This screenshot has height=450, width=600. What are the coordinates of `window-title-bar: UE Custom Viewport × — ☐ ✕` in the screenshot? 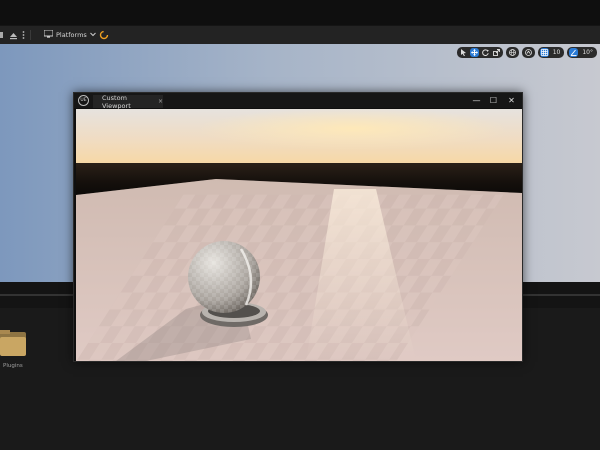 It's located at (298, 101).